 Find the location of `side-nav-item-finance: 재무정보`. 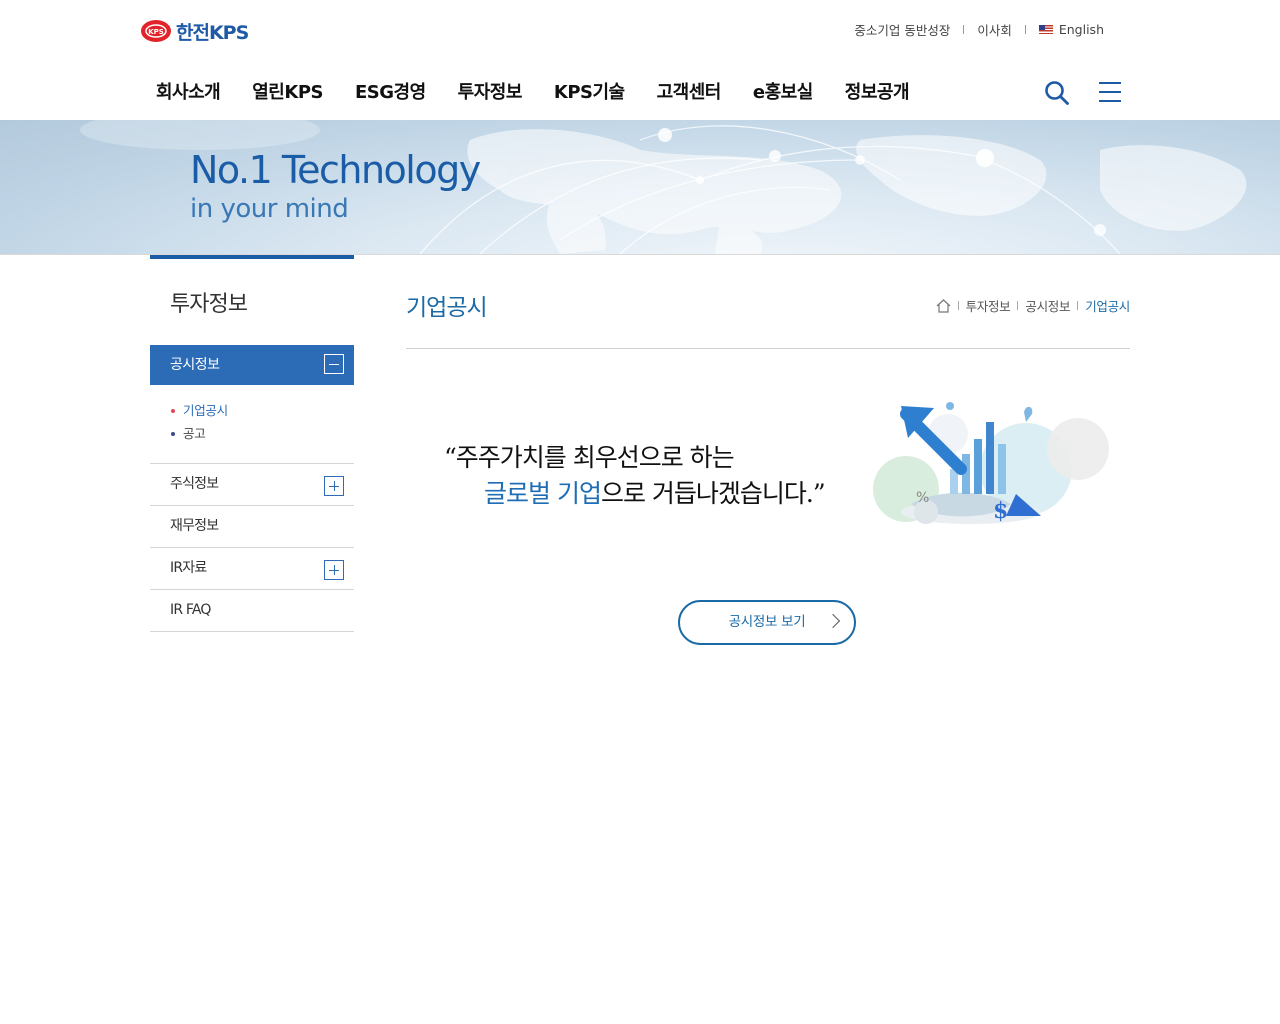

side-nav-item-finance: 재무정보 is located at coordinates (252, 526).